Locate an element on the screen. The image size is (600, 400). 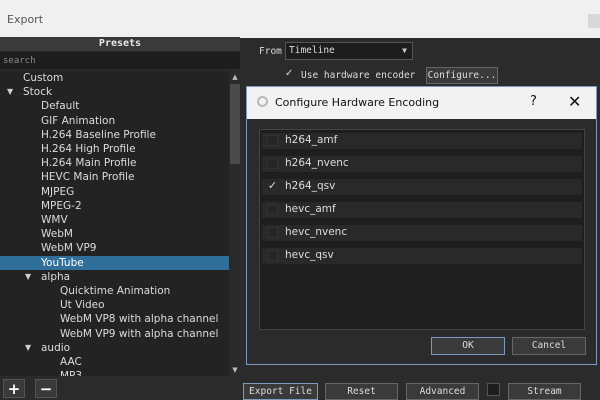
preset-tree-item: Quicktime Animation is located at coordinates (114, 291).